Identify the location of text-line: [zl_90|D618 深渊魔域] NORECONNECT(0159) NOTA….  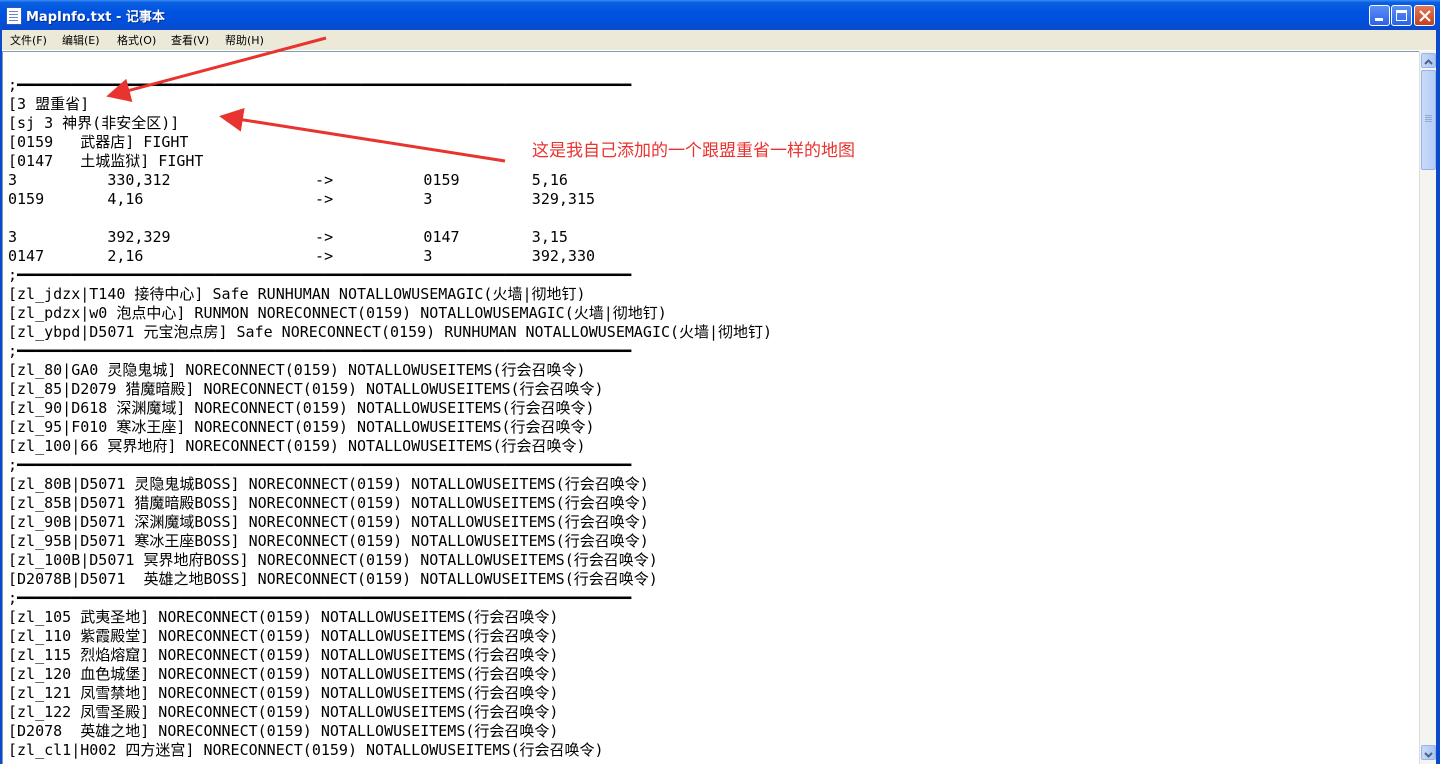
(301, 408).